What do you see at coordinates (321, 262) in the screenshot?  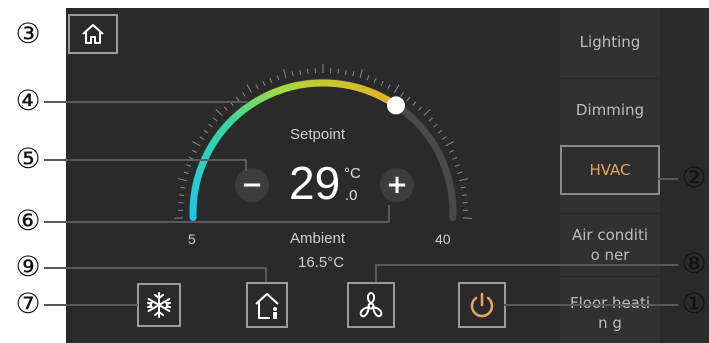 I see `ambient-value: 16.5°C` at bounding box center [321, 262].